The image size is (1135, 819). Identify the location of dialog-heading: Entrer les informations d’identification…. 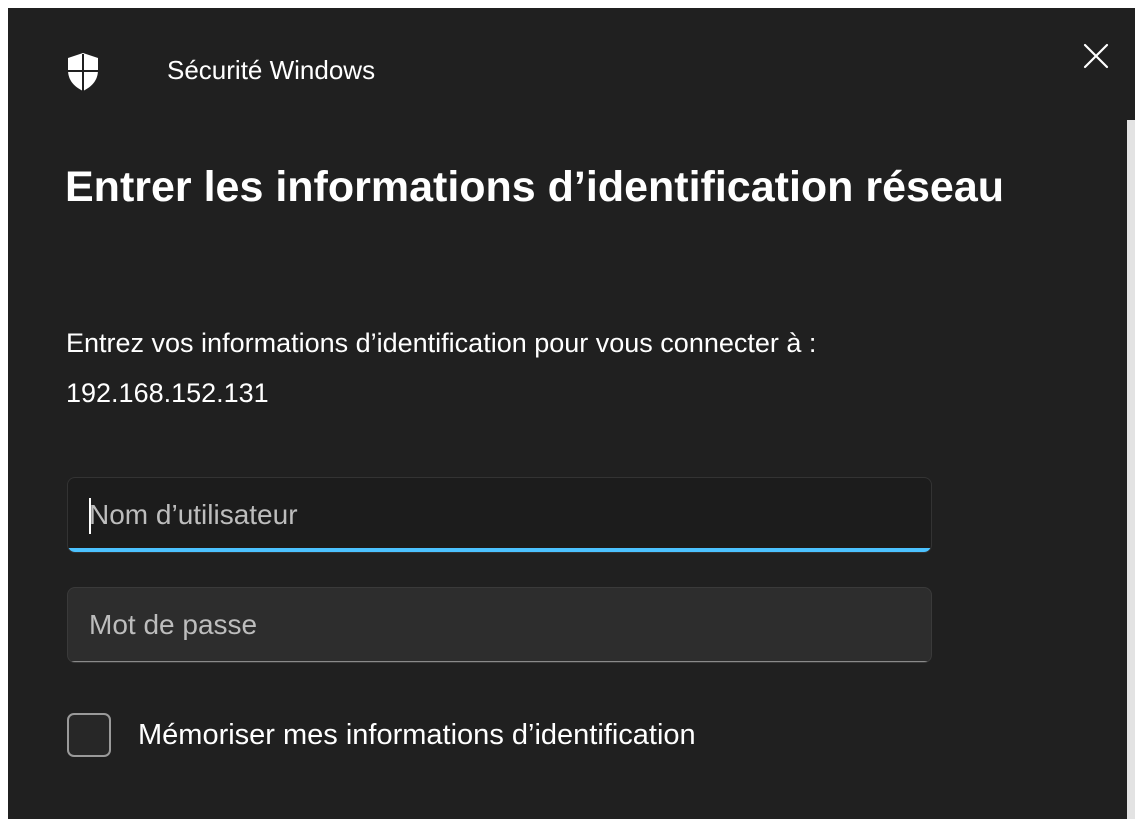
(535, 187).